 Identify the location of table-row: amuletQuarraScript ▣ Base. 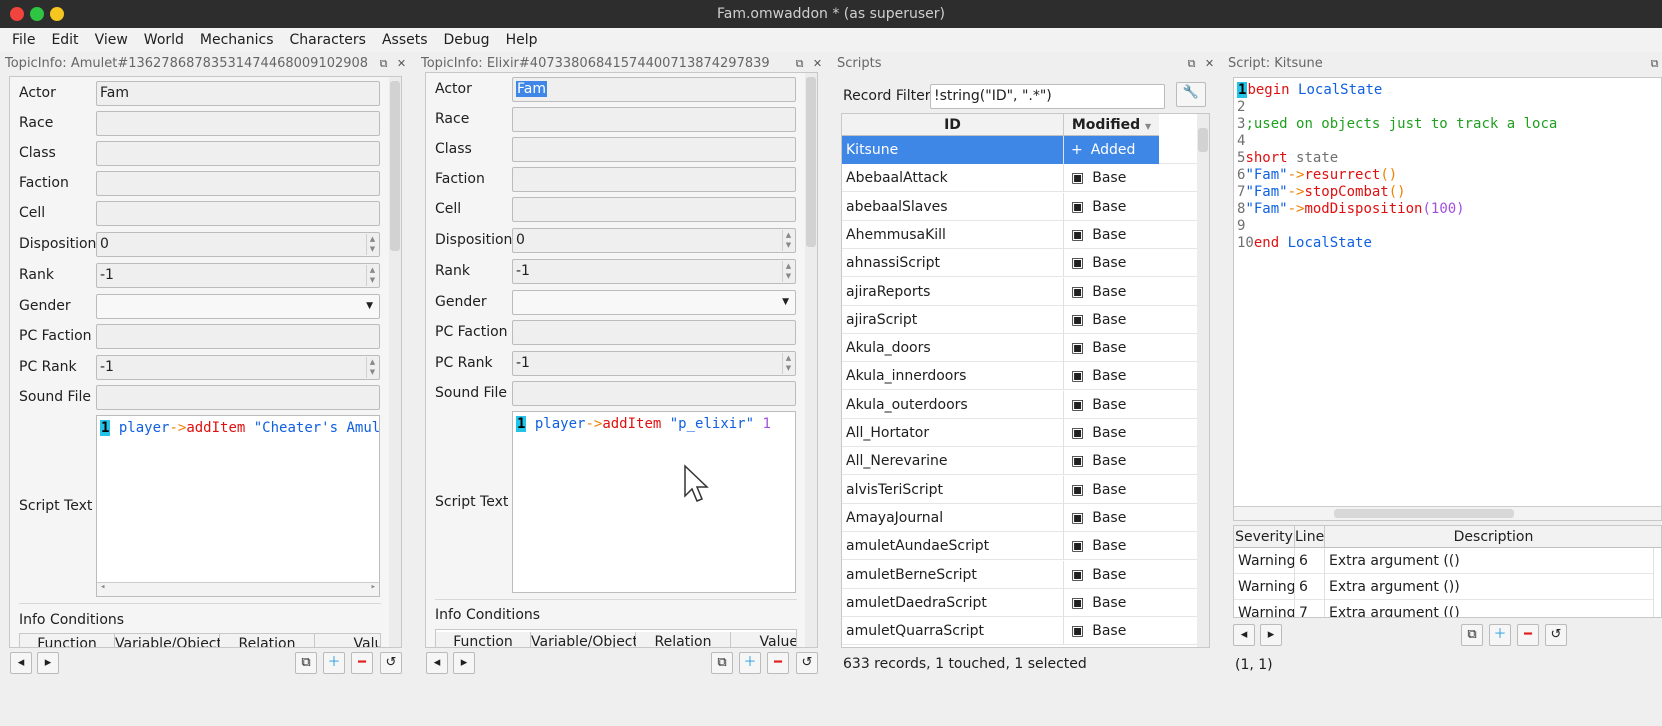
(1019, 631).